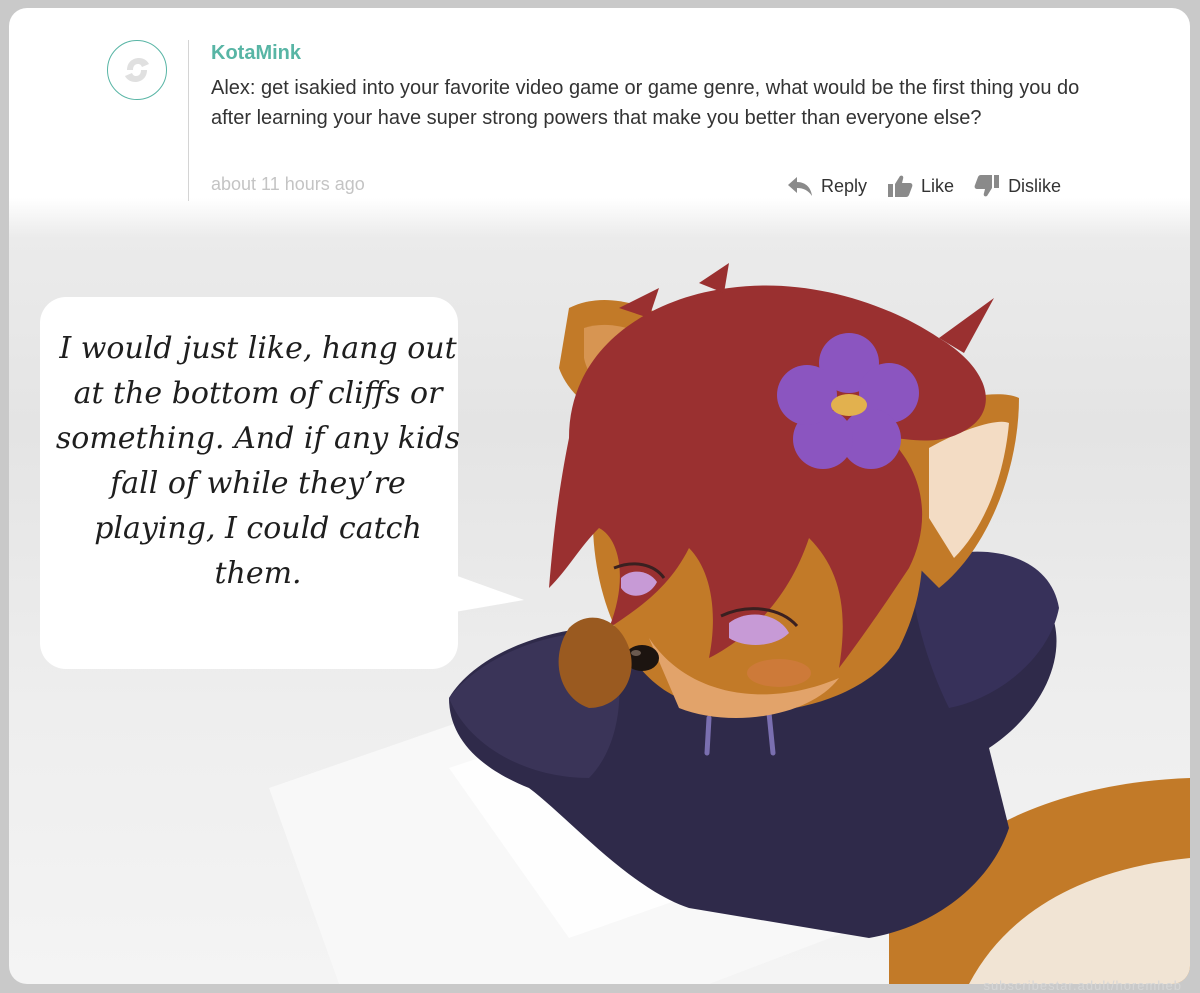 This screenshot has width=1200, height=993. Describe the element at coordinates (188, 120) in the screenshot. I see `comment-divider` at that location.